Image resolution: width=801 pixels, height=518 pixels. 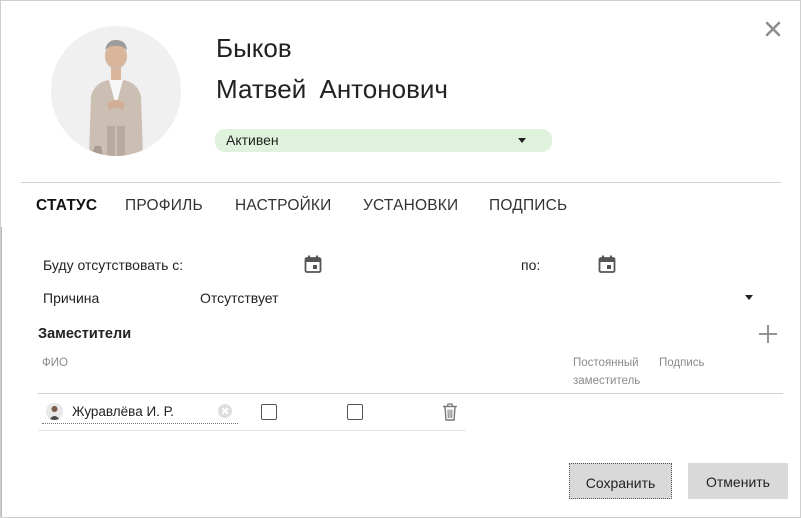 What do you see at coordinates (450, 412) in the screenshot?
I see `trash-icon` at bounding box center [450, 412].